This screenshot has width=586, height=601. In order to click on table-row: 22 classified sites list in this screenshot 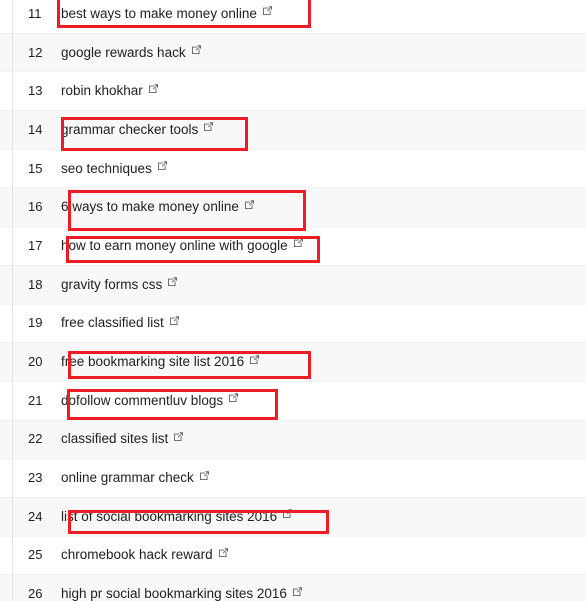, I will do `click(293, 440)`.